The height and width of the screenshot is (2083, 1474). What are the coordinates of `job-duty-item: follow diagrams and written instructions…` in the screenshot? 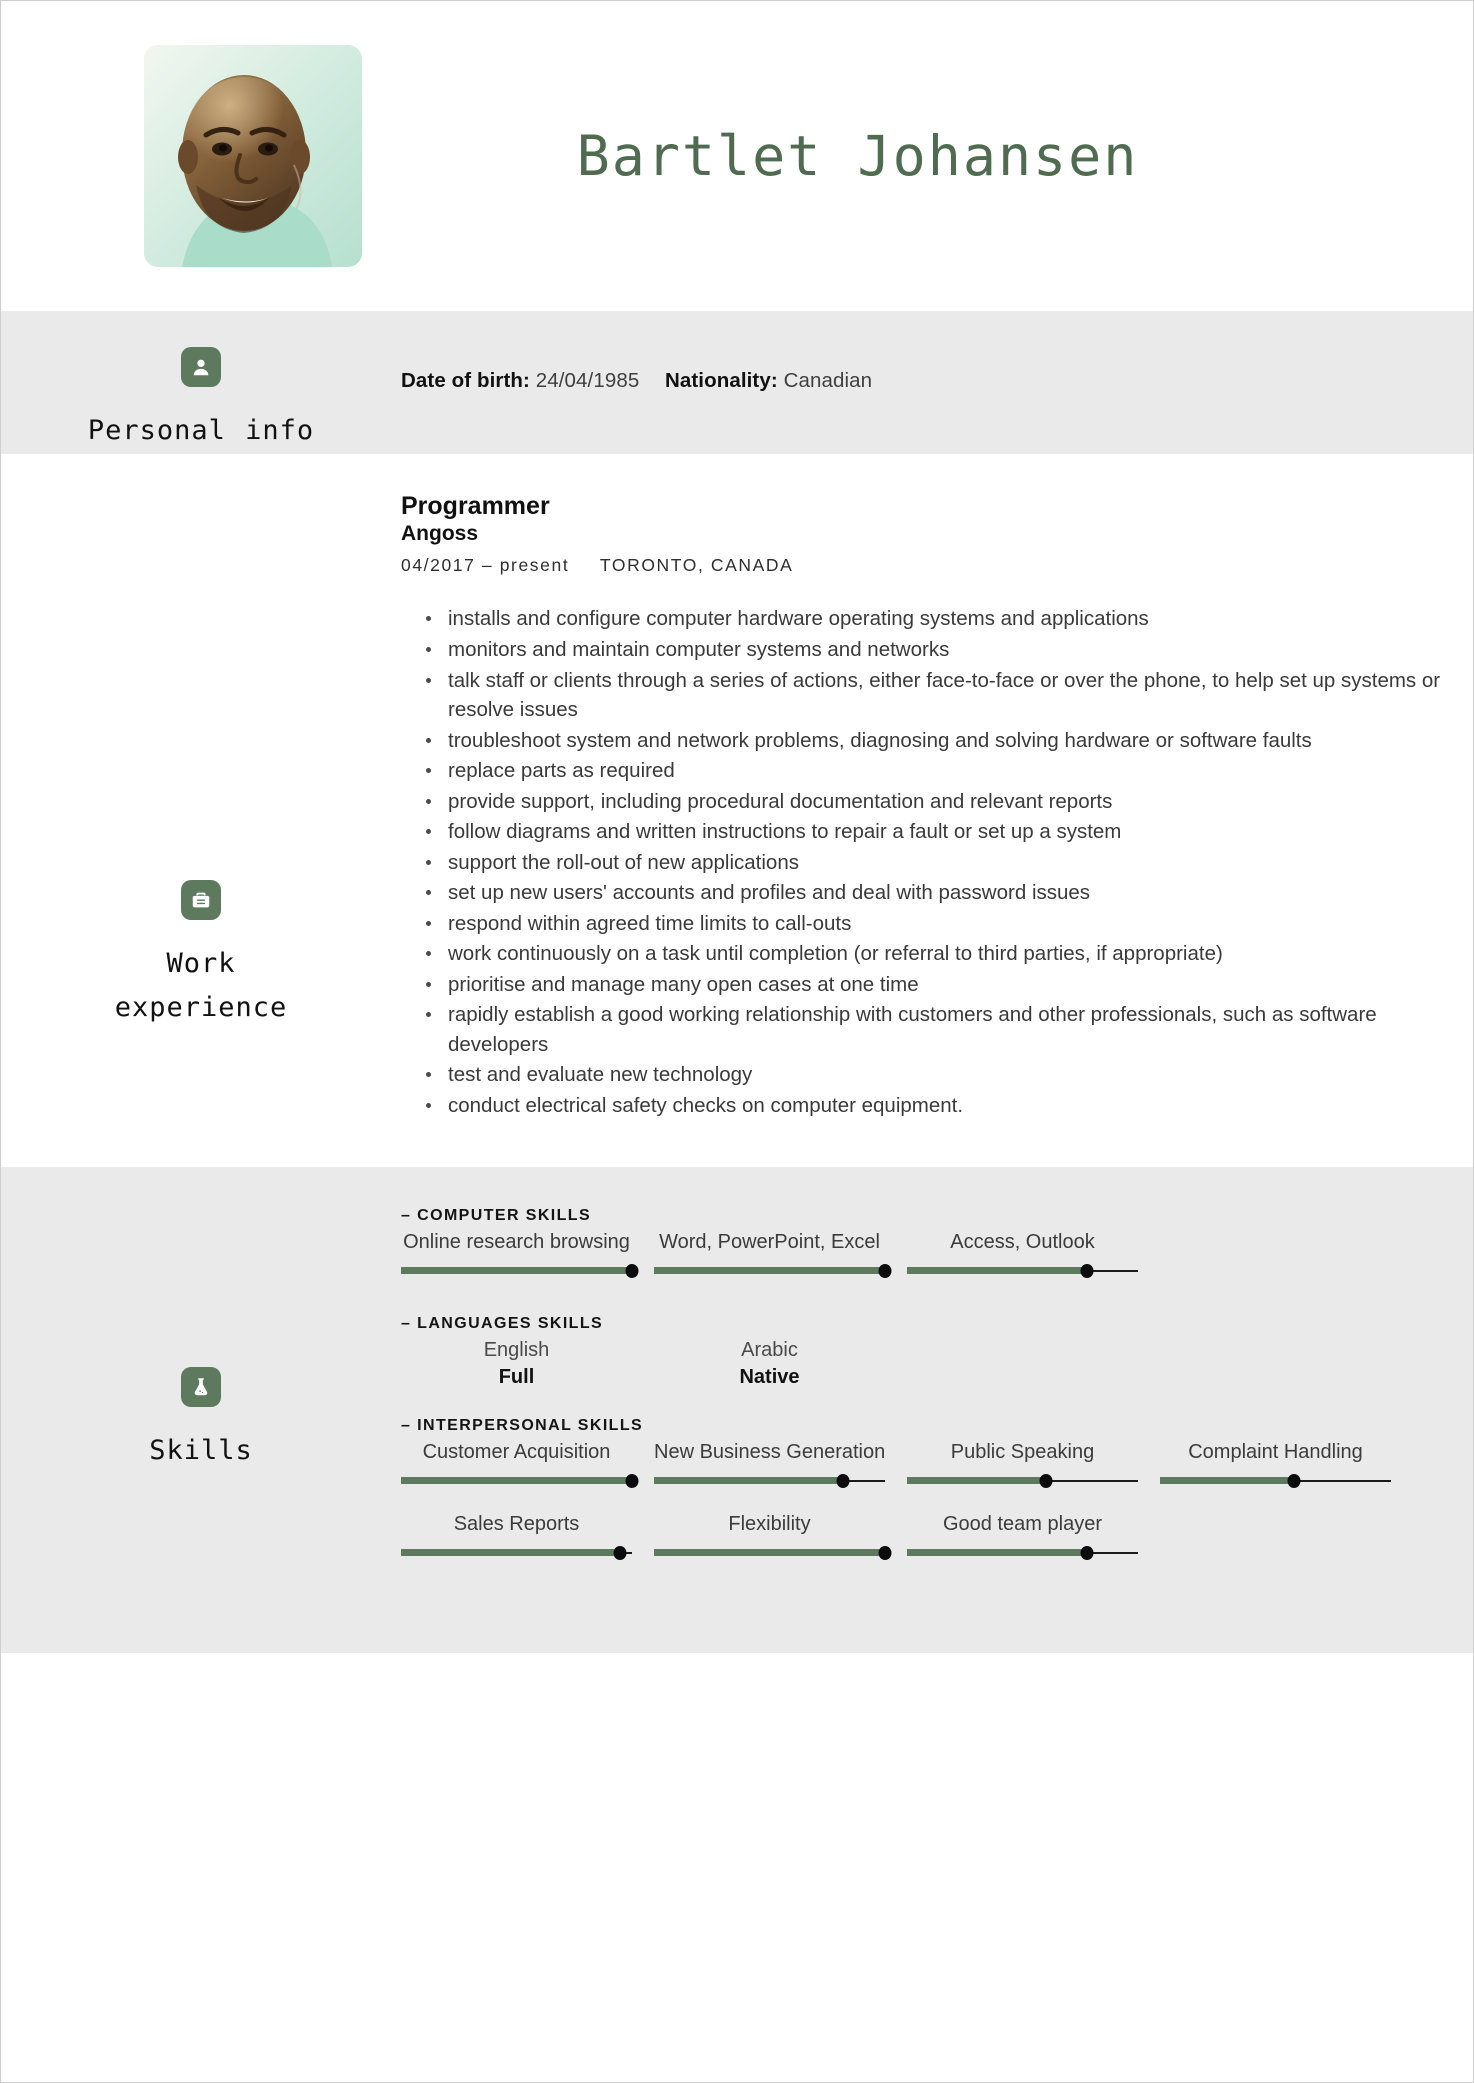 It's located at (949, 832).